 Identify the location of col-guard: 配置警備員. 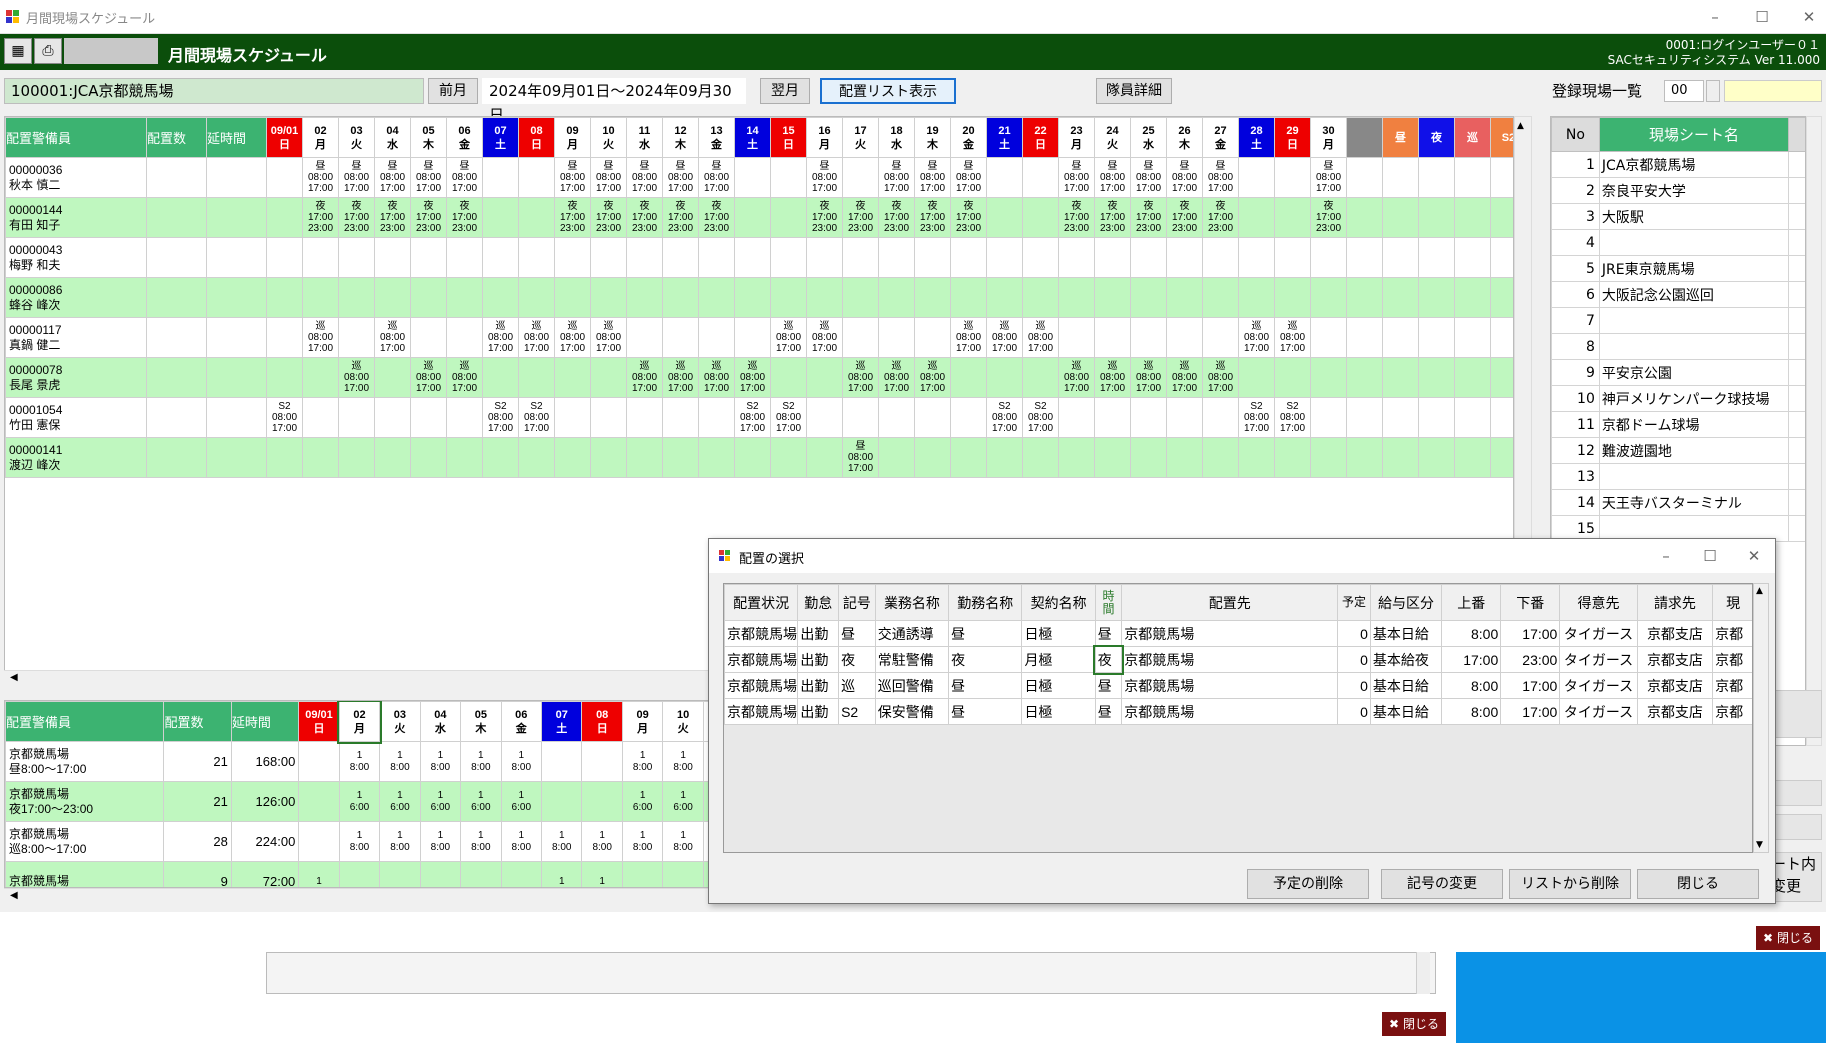
(76, 137).